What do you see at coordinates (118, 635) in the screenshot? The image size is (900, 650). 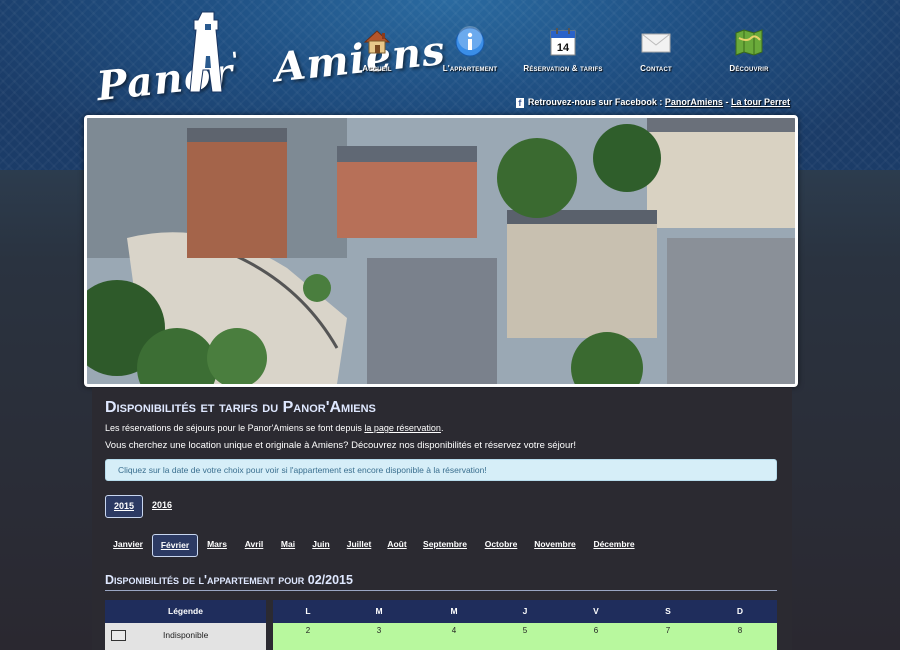 I see `legend-swatch` at bounding box center [118, 635].